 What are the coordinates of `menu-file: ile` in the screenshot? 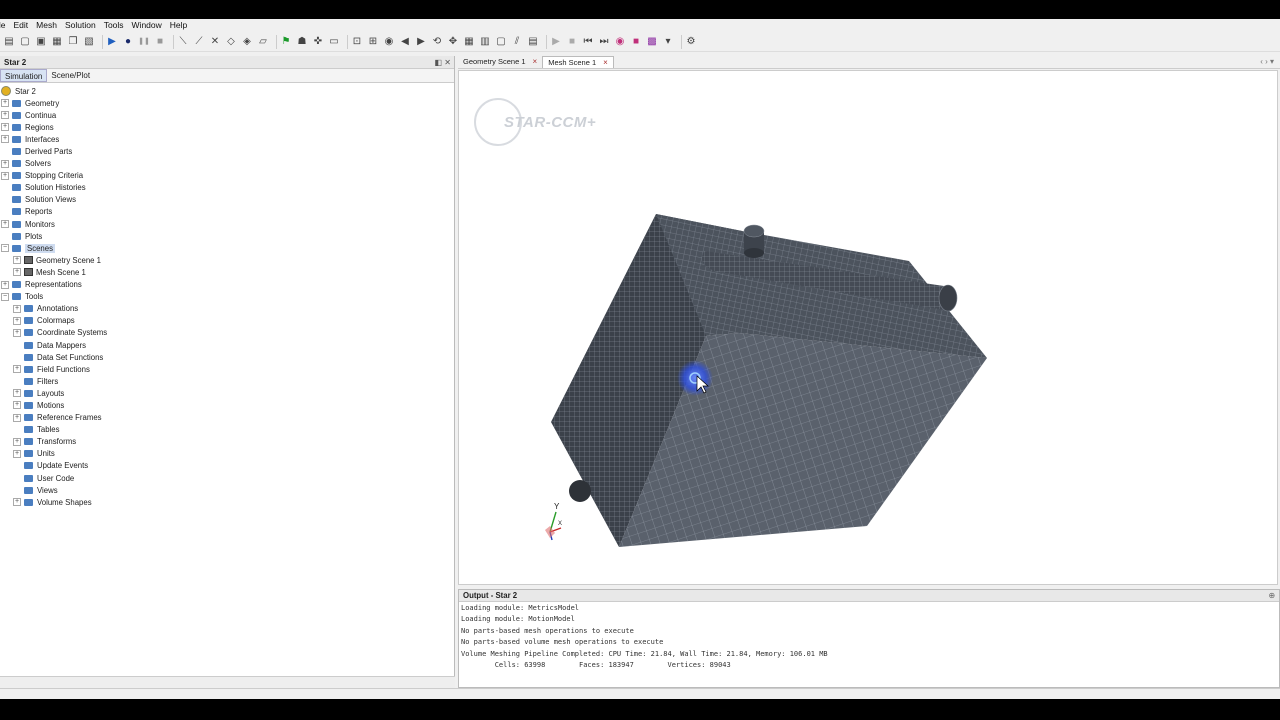 It's located at (5, 25).